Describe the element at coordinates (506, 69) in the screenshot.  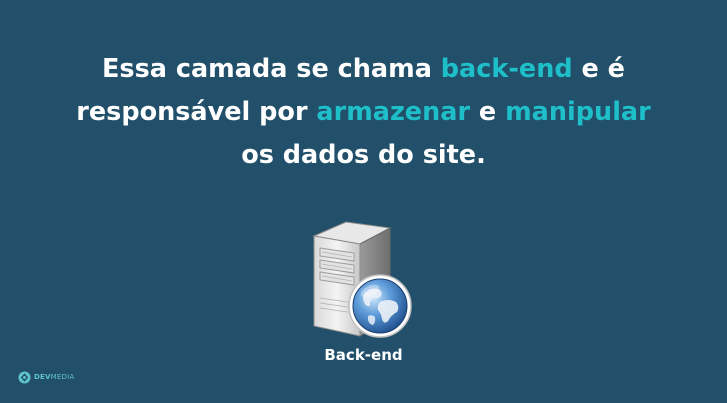
I see `highlight-back-end: back-end` at that location.